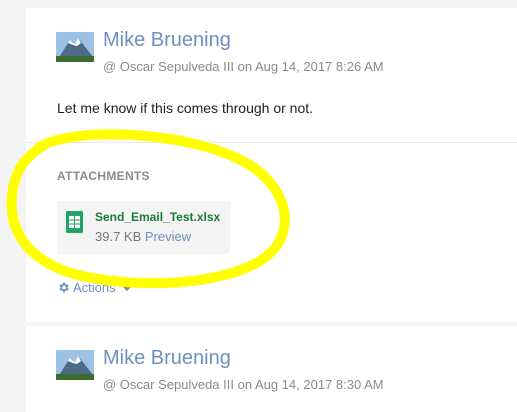  Describe the element at coordinates (103, 176) in the screenshot. I see `attachments-heading: ATTACHMENTS` at that location.